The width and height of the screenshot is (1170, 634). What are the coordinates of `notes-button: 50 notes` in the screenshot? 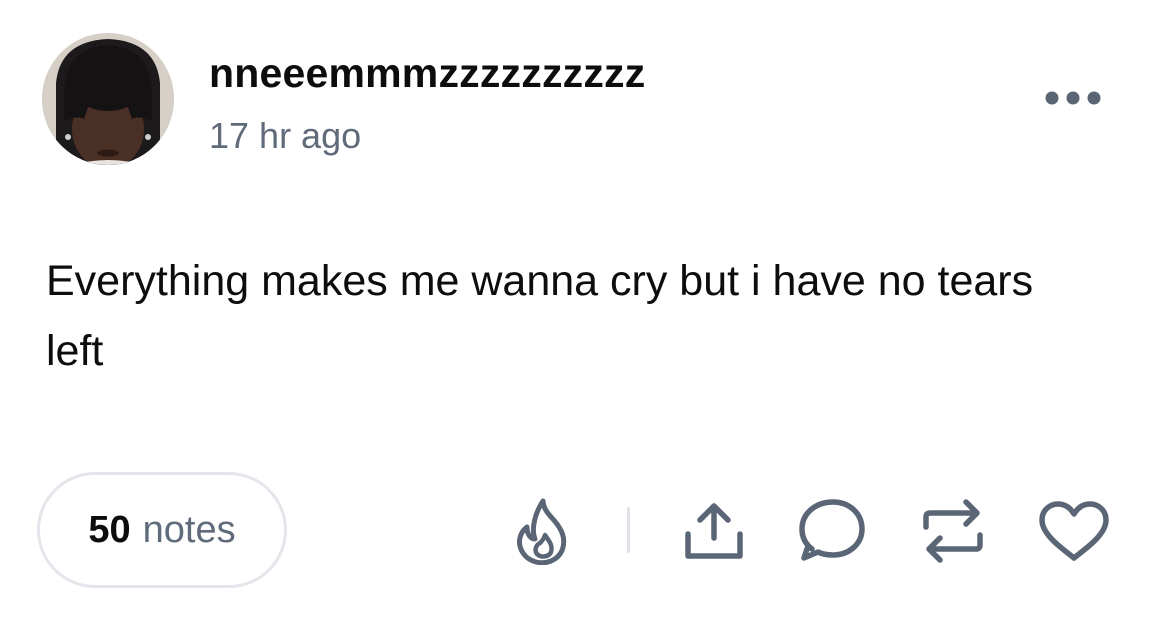 It's located at (162, 530).